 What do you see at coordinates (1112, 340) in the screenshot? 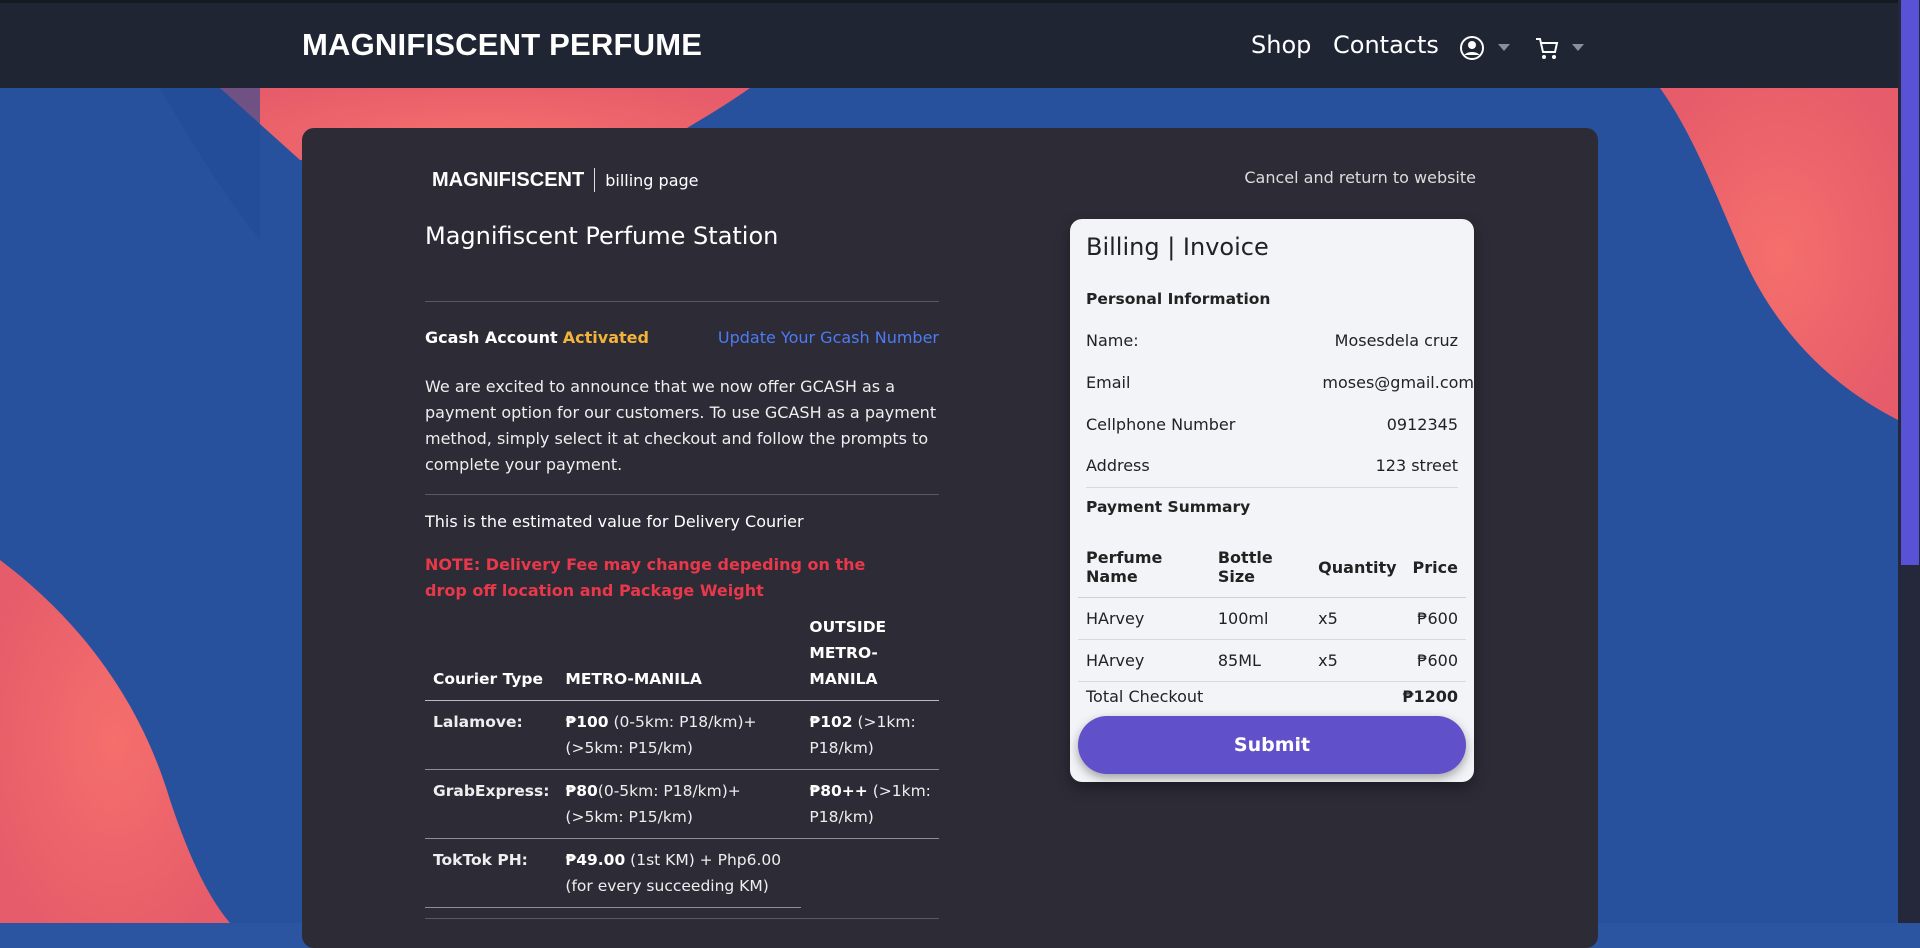
I see `name-label: Name:` at bounding box center [1112, 340].